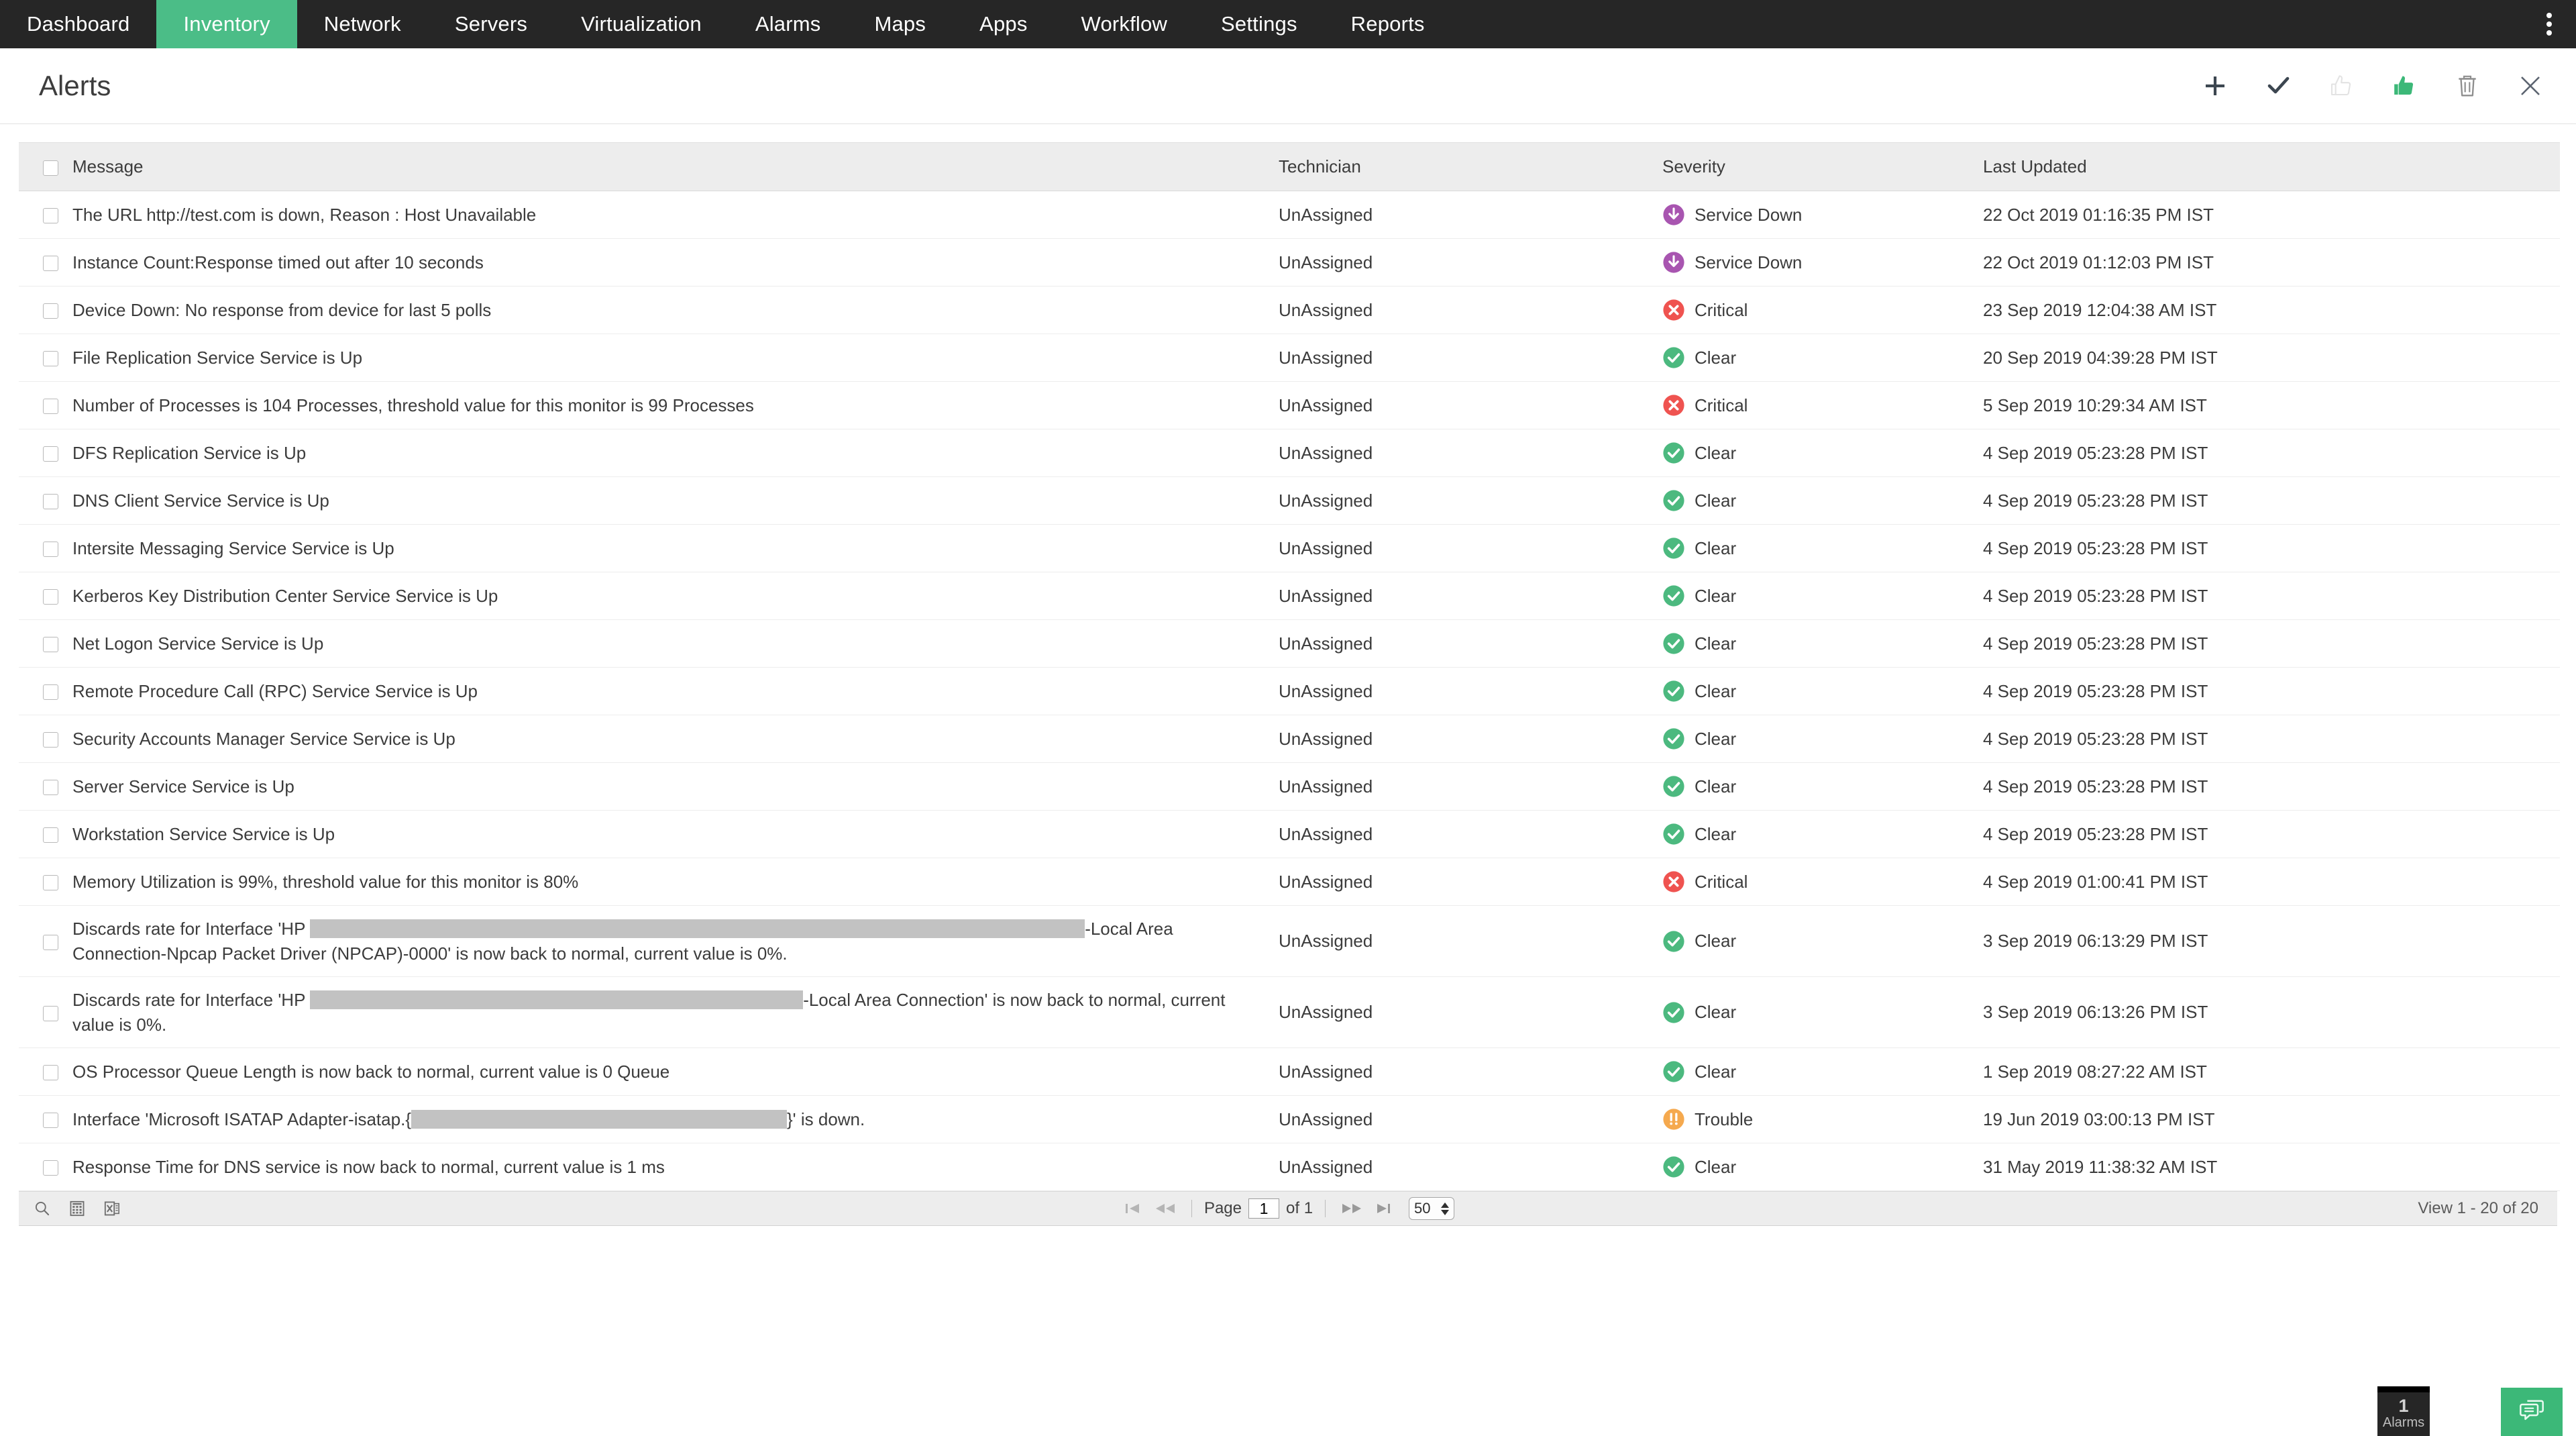  Describe the element at coordinates (641, 24) in the screenshot. I see `nav-item-virtualization: Virtualization` at that location.